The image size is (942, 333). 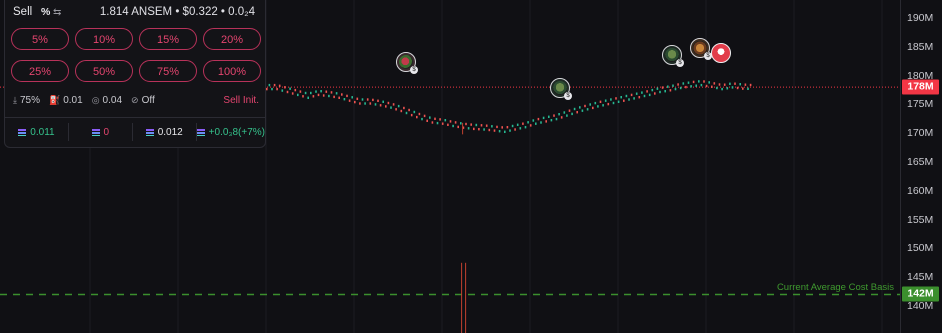 What do you see at coordinates (143, 100) in the screenshot?
I see `mev-setting: ⊘ Off` at bounding box center [143, 100].